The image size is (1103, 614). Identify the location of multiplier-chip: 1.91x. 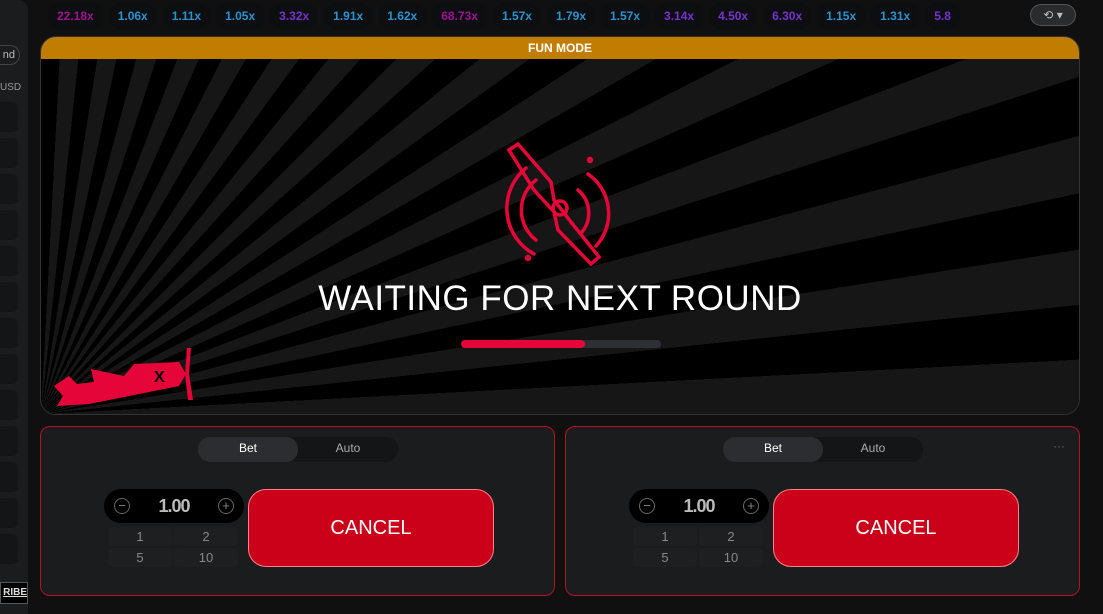
(348, 16).